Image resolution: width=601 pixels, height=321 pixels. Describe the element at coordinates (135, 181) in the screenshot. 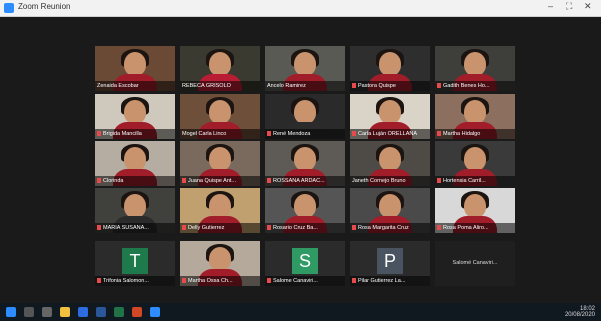

I see `participant-namebar: Clorinda` at that location.